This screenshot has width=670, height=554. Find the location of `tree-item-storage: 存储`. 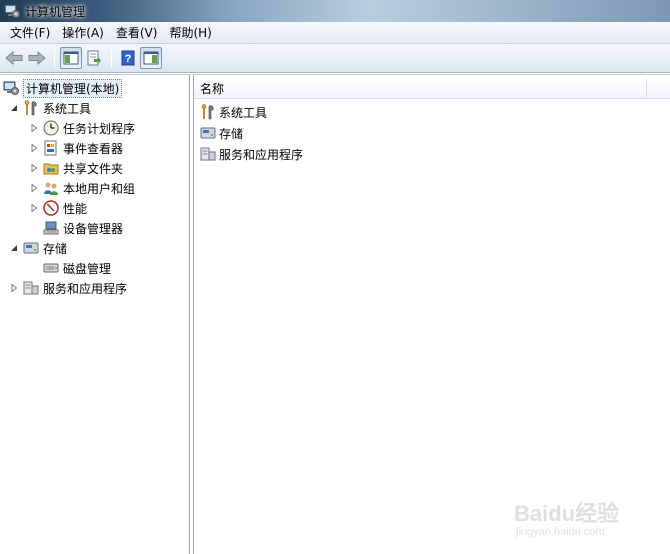

tree-item-storage: 存储 is located at coordinates (38, 248).